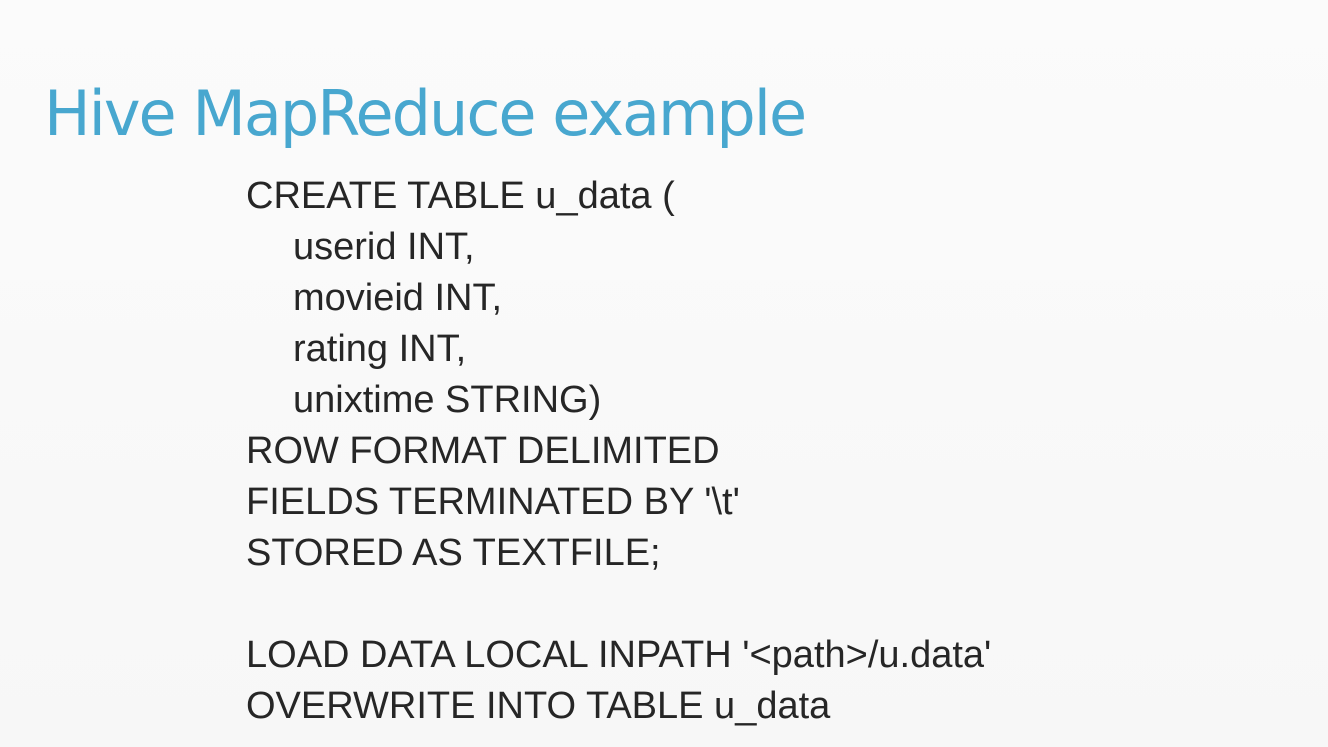 This screenshot has height=747, width=1328. I want to click on code-line: ROW FORMAT DELIMITED, so click(483, 451).